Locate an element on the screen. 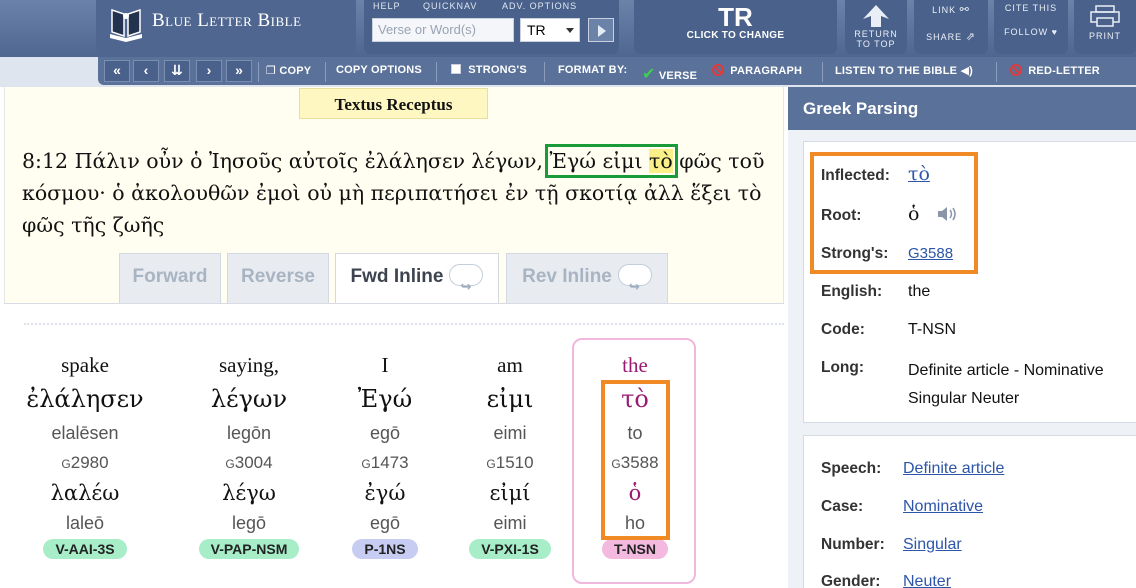 This screenshot has width=1136, height=588. listen-button: LISTEN TO THE BIBLE ◀) is located at coordinates (904, 70).